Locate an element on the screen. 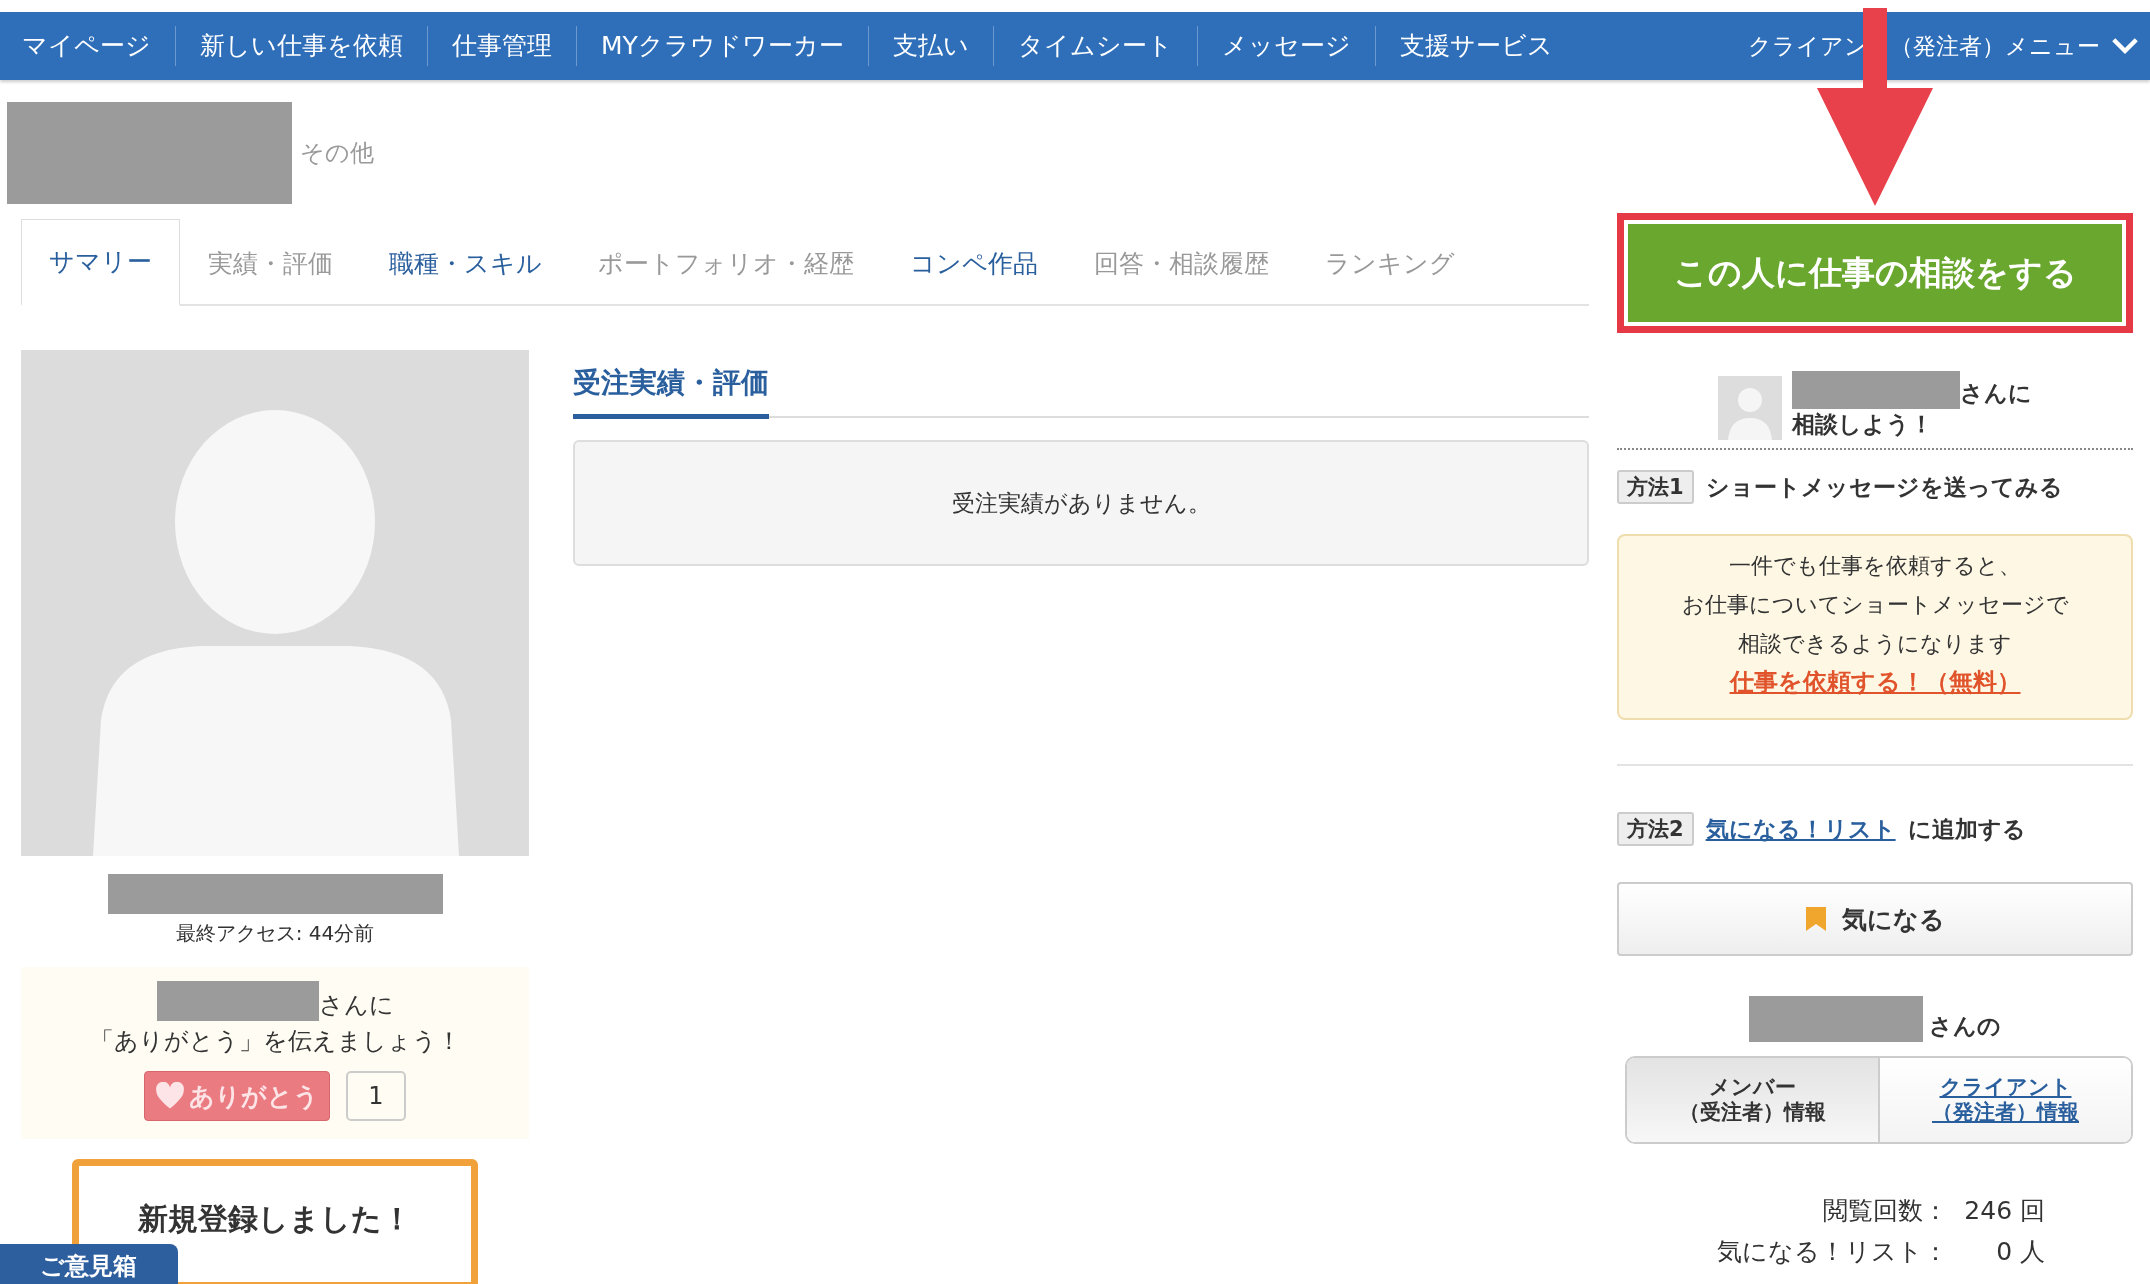  avatar-icon is located at coordinates (1750, 408).